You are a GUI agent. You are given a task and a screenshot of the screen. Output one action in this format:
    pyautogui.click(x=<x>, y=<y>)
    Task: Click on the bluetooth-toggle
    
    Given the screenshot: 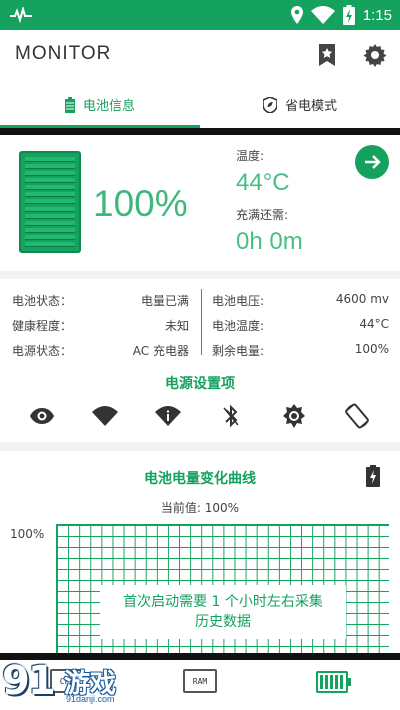 What is the action you would take?
    pyautogui.click(x=231, y=416)
    